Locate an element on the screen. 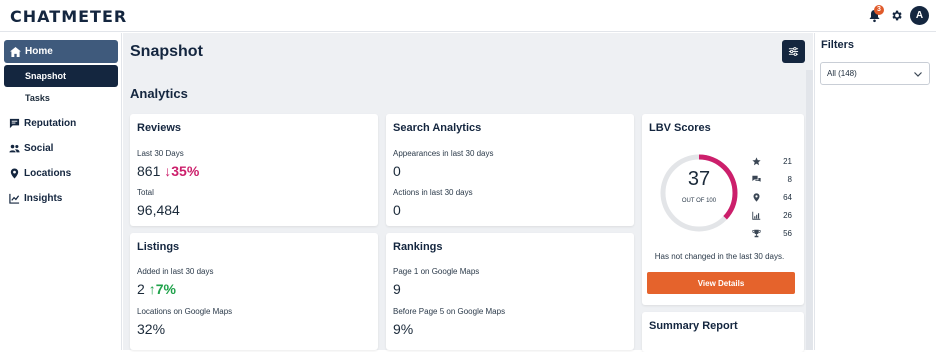  sidebar-item-label: Locations is located at coordinates (48, 173).